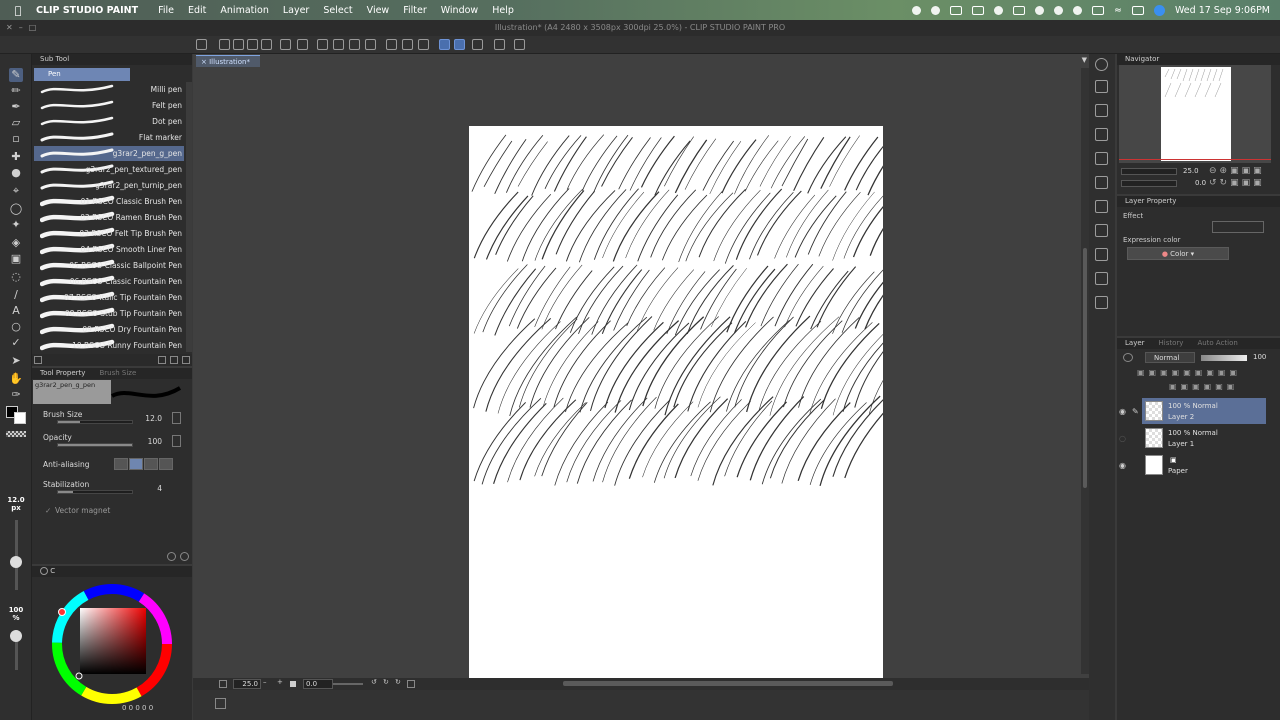 This screenshot has width=1280, height=720. I want to click on menu-window: Window, so click(459, 10).